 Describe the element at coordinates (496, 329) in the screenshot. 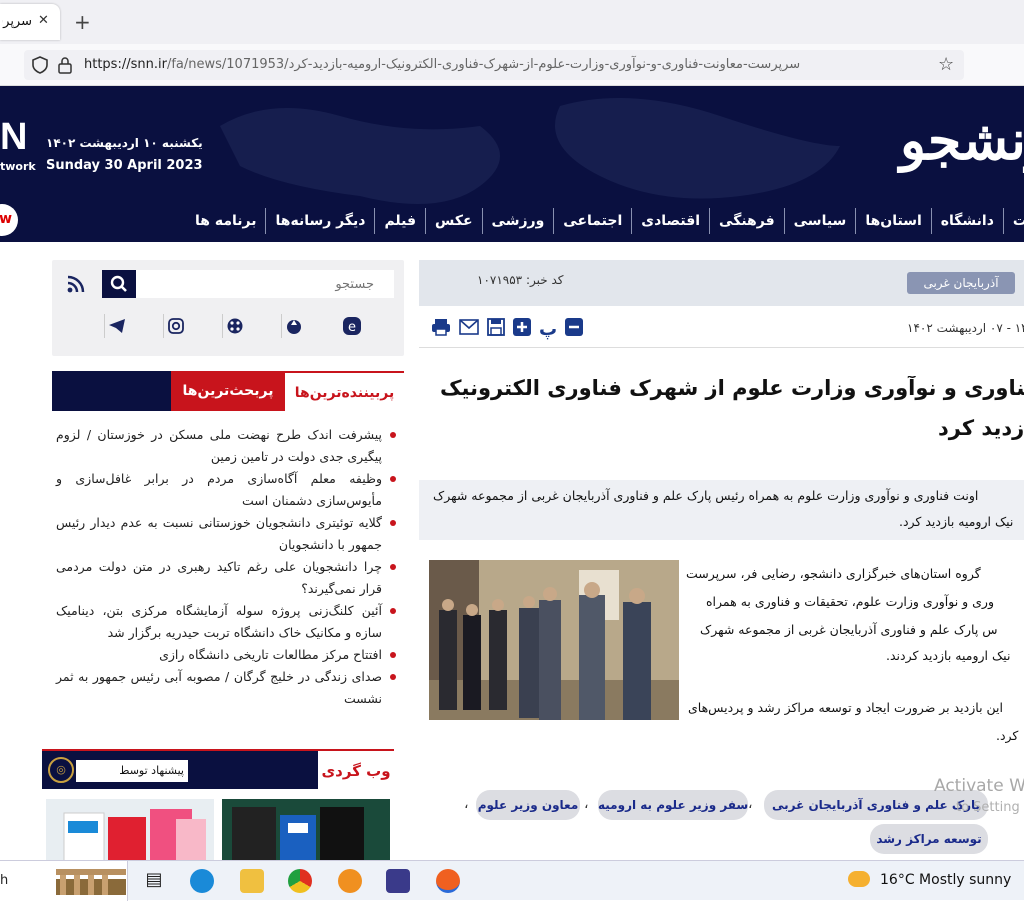

I see `save-icon` at that location.